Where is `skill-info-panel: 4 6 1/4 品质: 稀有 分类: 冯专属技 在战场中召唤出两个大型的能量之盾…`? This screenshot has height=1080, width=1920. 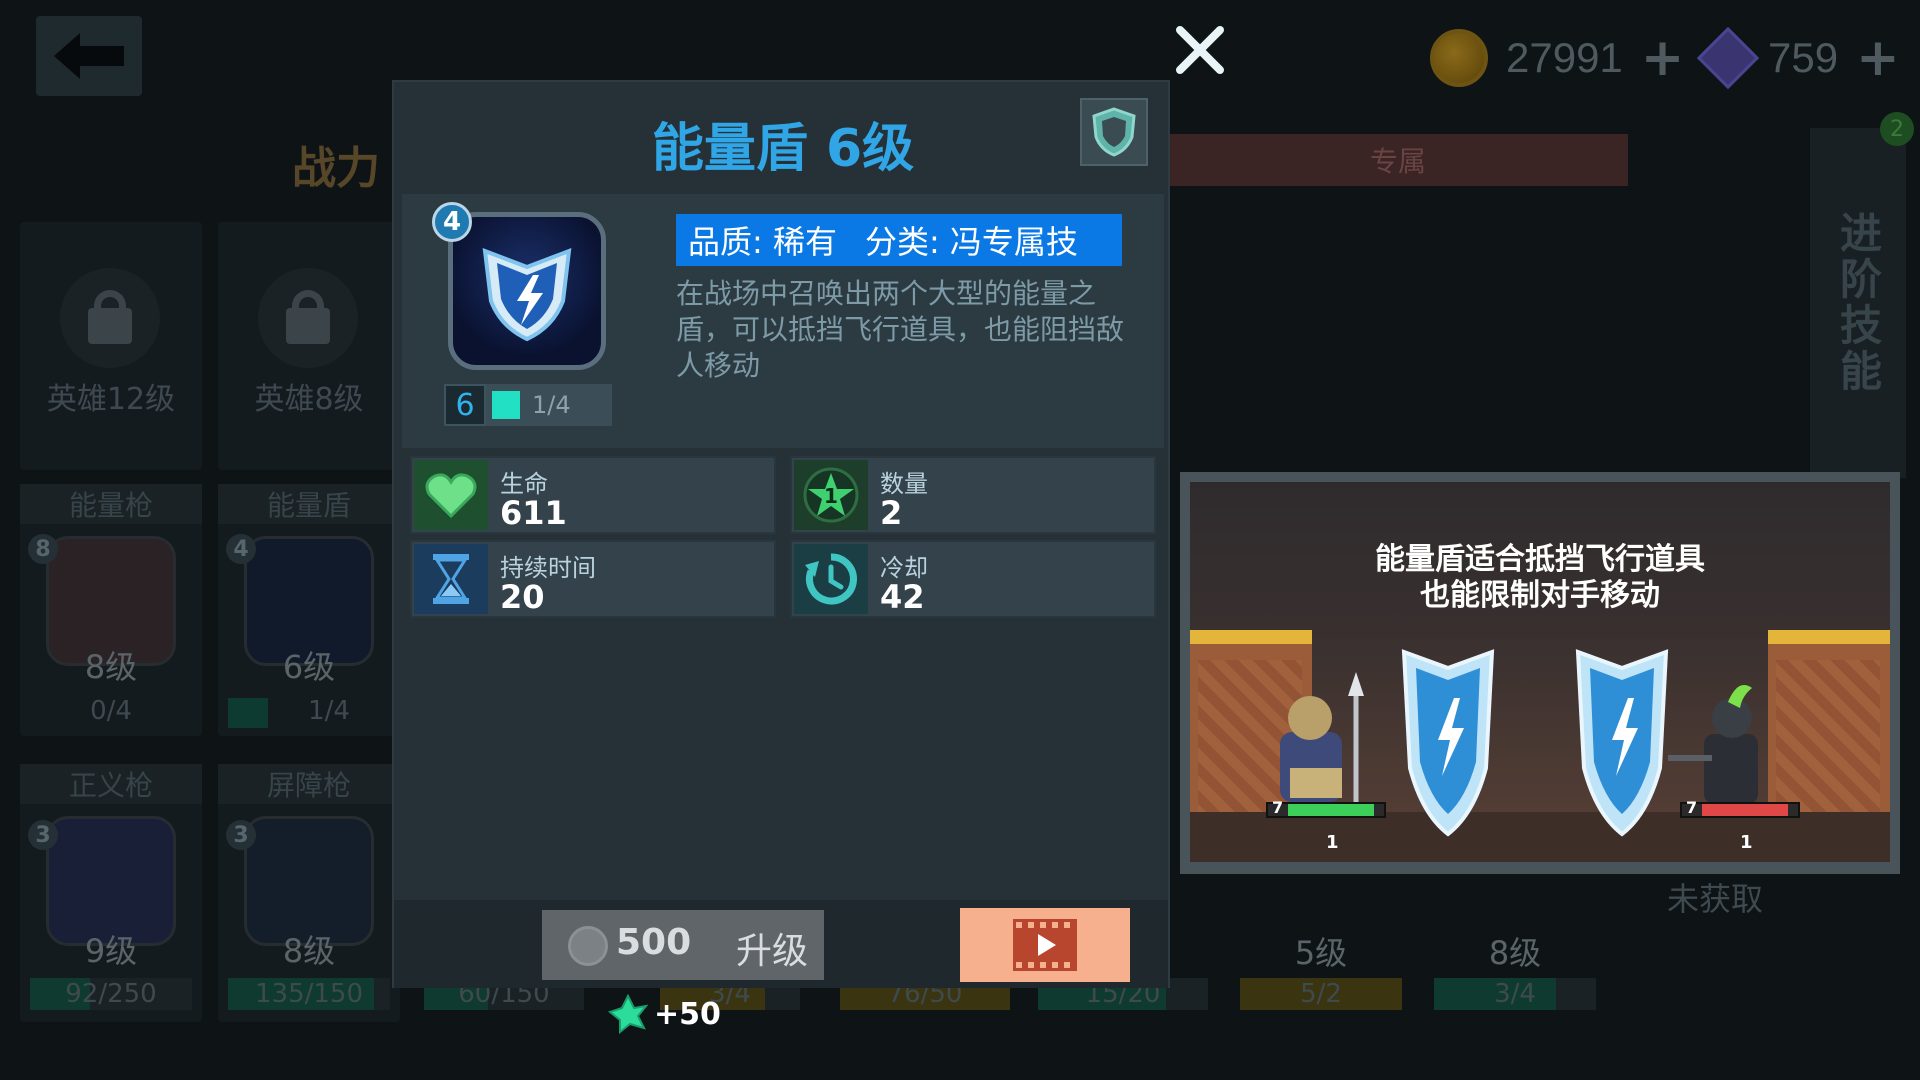 skill-info-panel: 4 6 1/4 品质: 稀有 分类: 冯专属技 在战场中召唤出两个大型的能量之盾… is located at coordinates (783, 321).